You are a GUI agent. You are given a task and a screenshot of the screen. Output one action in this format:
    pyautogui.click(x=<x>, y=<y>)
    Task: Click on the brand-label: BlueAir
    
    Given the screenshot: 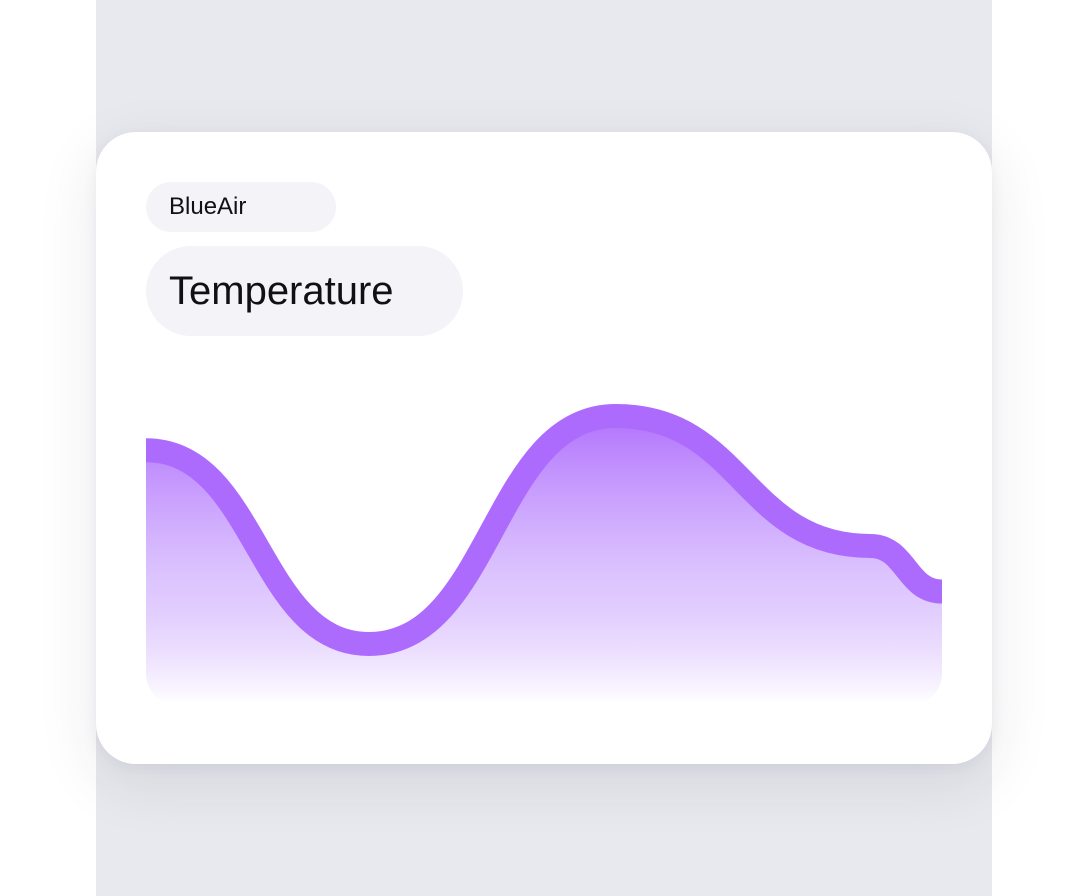 What is the action you would take?
    pyautogui.click(x=208, y=206)
    